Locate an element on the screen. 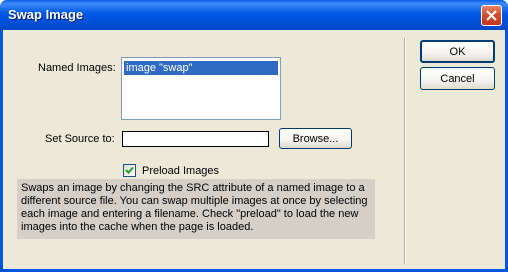 The image size is (508, 272). preload-checkbox is located at coordinates (129, 170).